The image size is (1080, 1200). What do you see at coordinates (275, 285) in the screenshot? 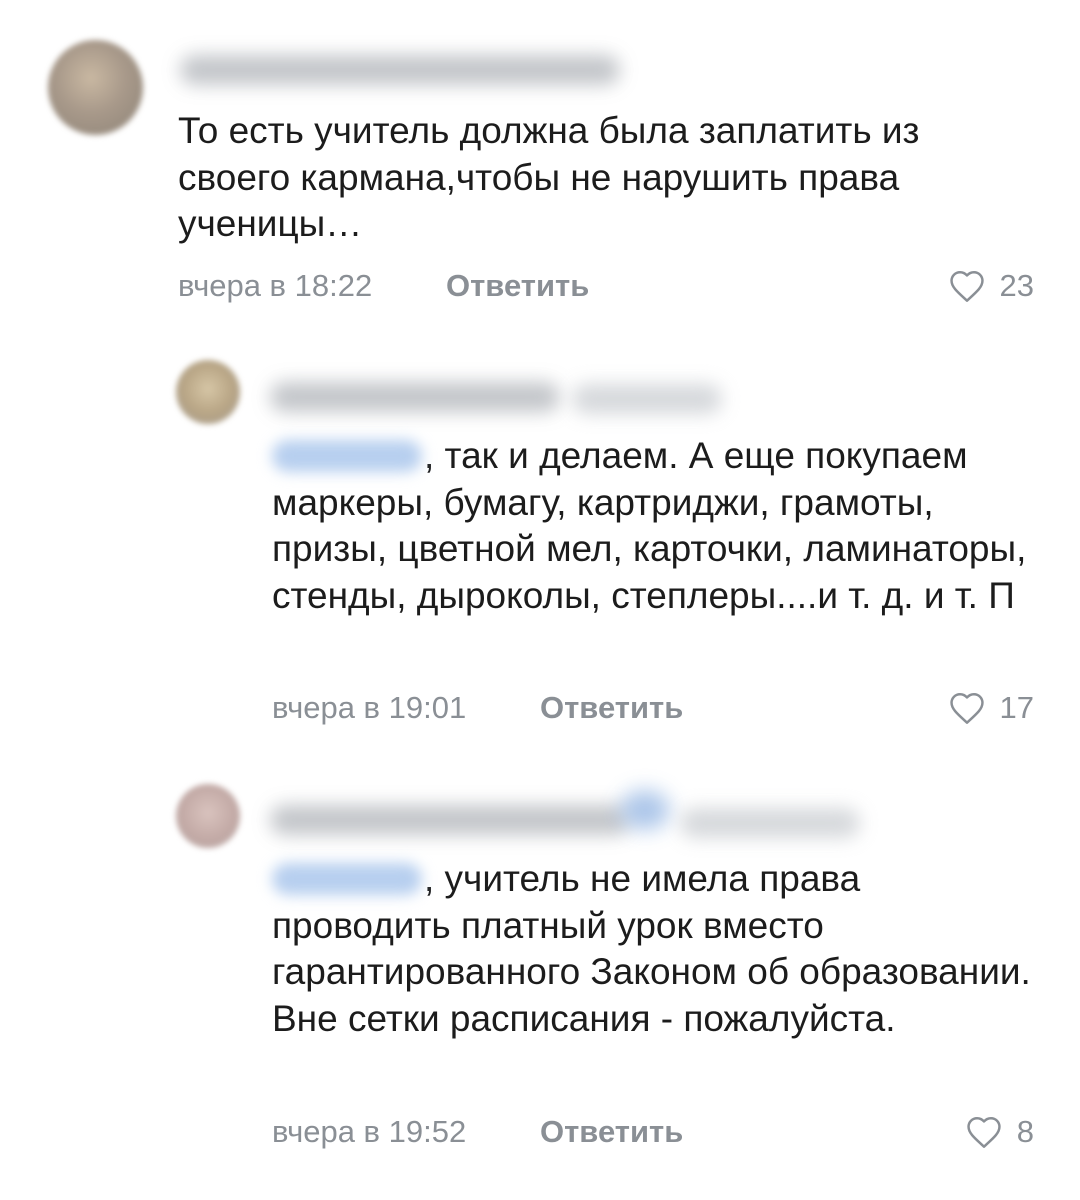
I see `comment-timestamp: вчера в 18:22` at bounding box center [275, 285].